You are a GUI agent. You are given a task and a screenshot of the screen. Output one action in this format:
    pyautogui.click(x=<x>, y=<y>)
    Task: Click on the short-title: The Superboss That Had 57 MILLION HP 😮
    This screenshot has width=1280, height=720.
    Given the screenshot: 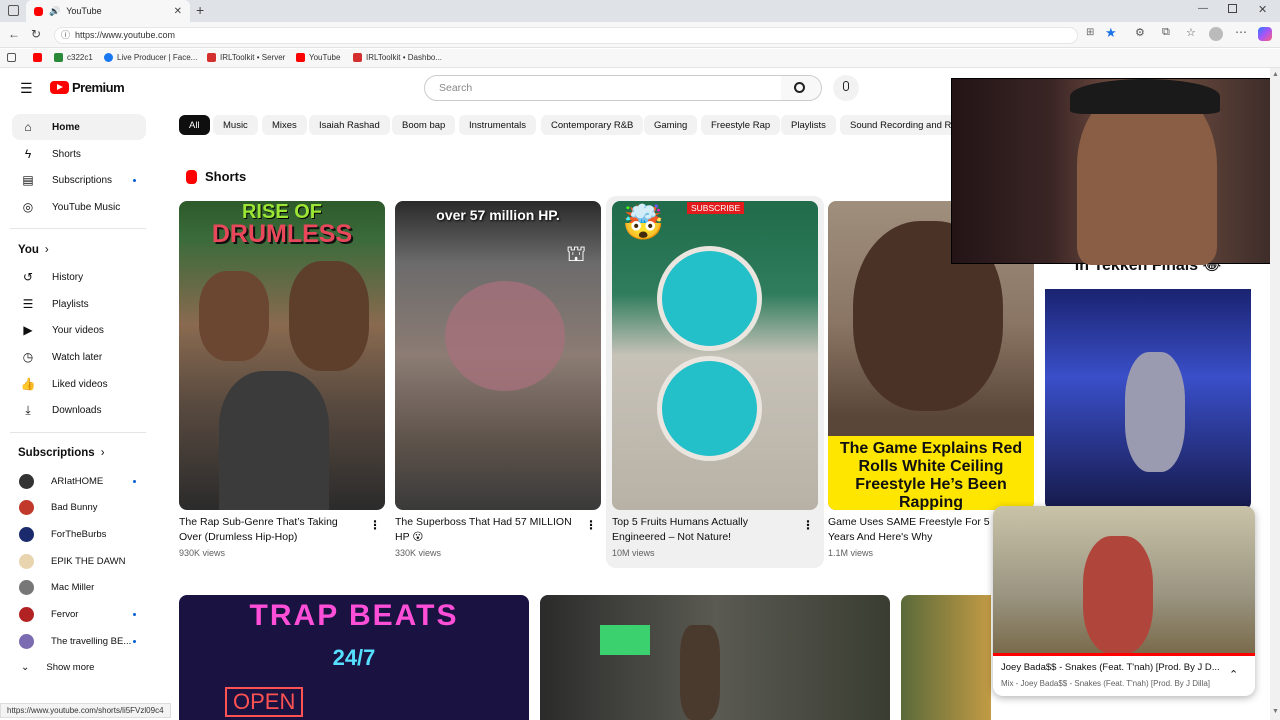 What is the action you would take?
    pyautogui.click(x=486, y=530)
    